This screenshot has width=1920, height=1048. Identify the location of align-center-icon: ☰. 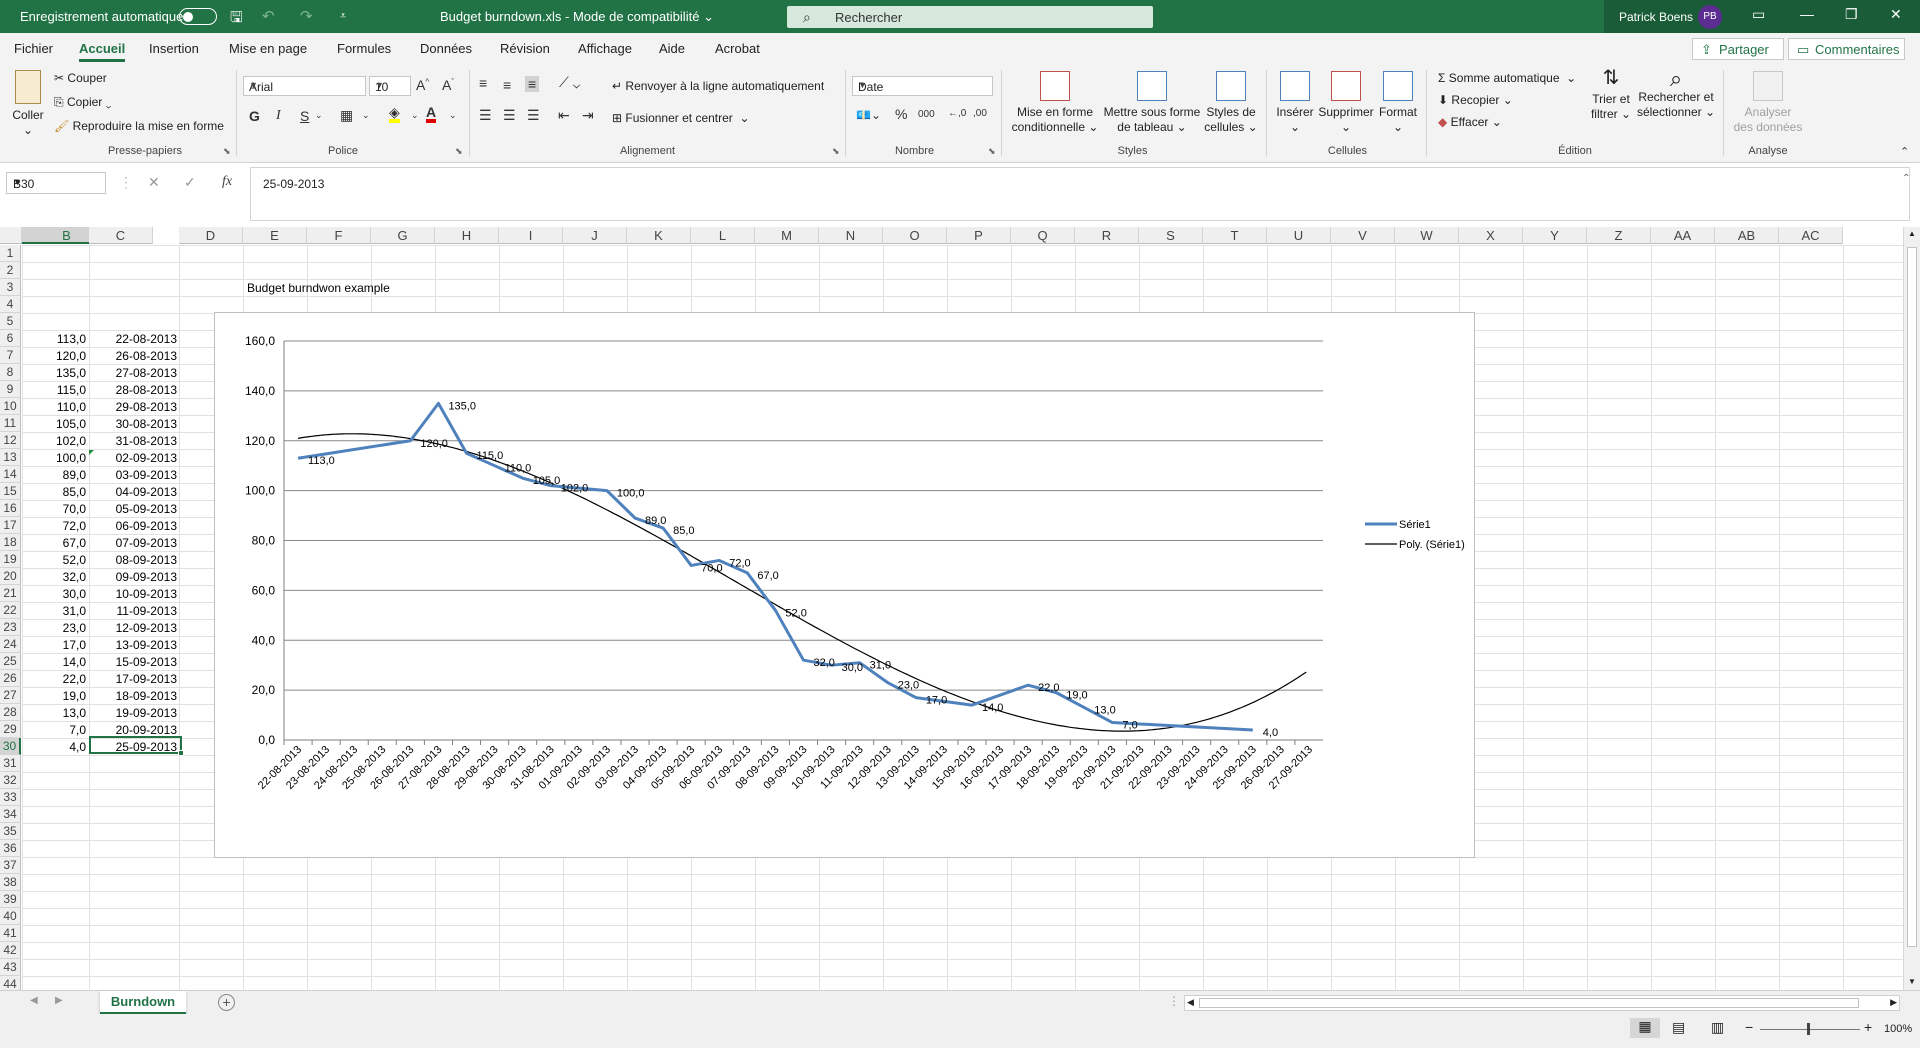
(509, 115).